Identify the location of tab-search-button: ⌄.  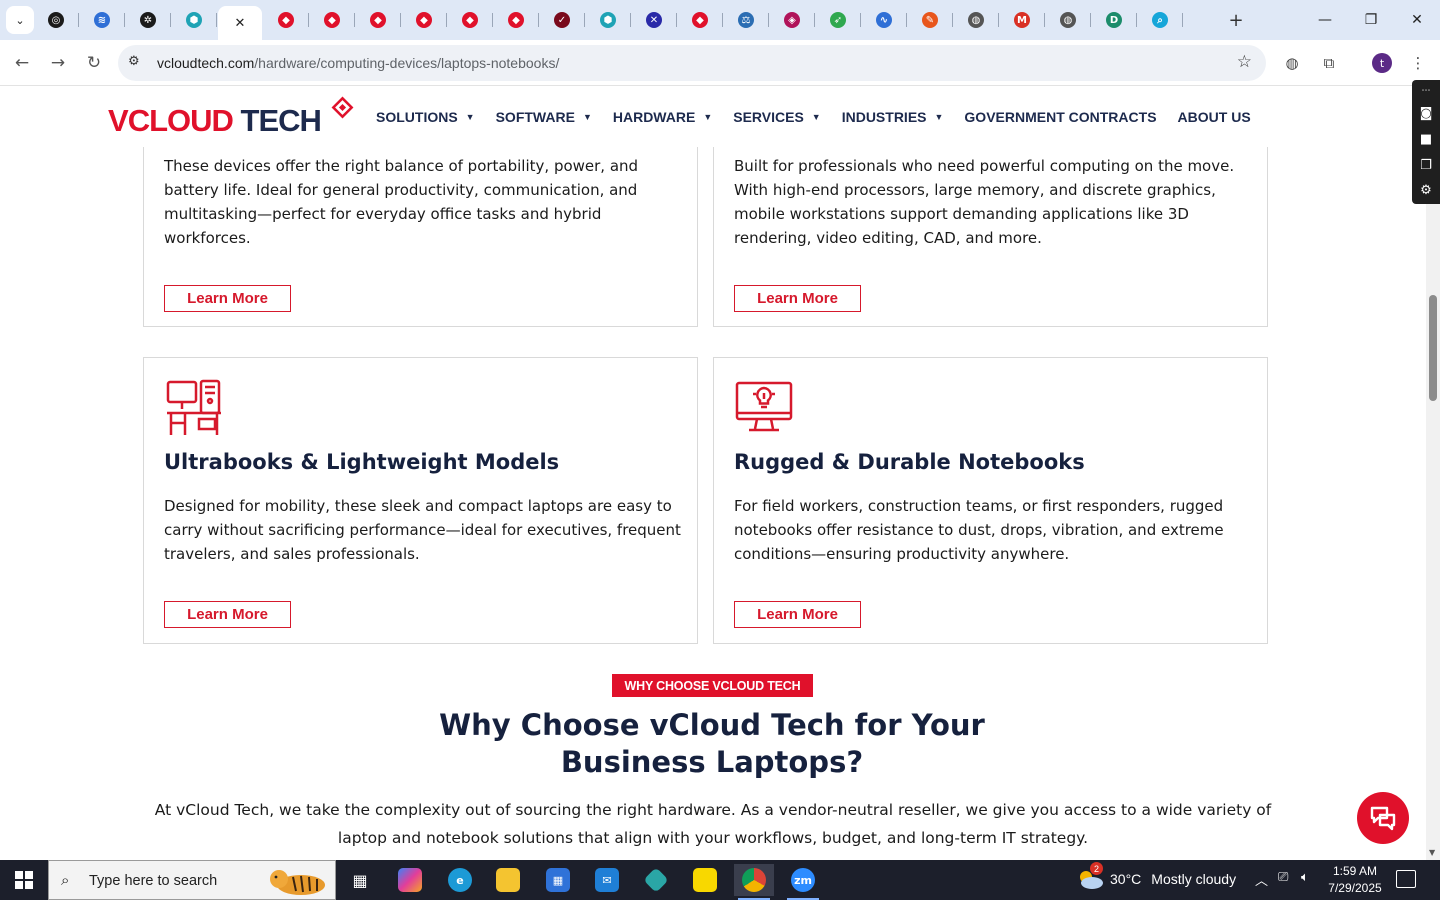
(20, 20).